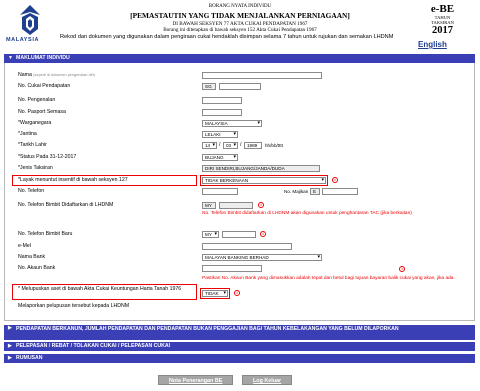  What do you see at coordinates (264, 180) in the screenshot?
I see `layak-select: TIDAK BERKENAAN` at bounding box center [264, 180].